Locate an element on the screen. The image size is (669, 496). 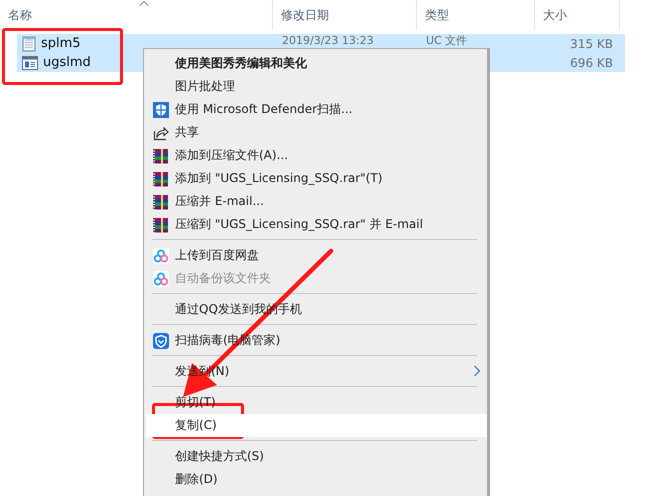
file-name: ugslmd is located at coordinates (67, 62).